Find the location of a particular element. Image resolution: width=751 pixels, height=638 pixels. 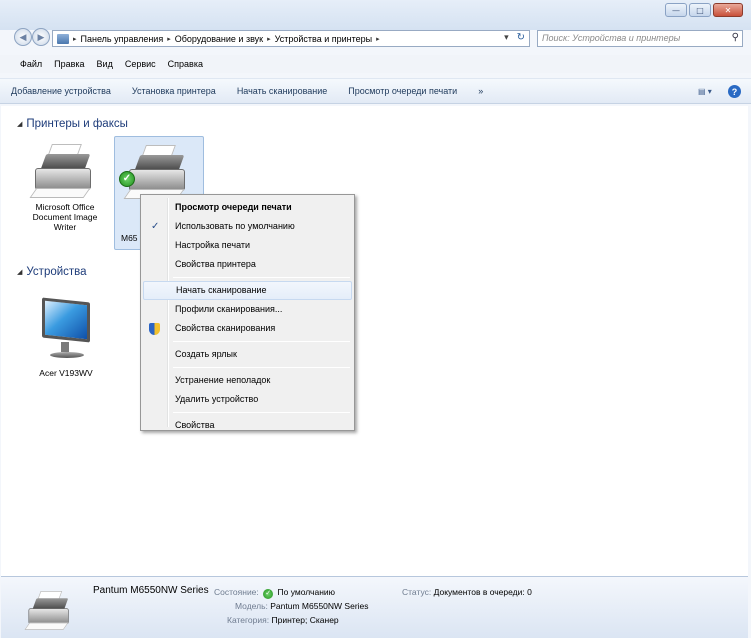

menu-tools: Сервис is located at coordinates (140, 64).